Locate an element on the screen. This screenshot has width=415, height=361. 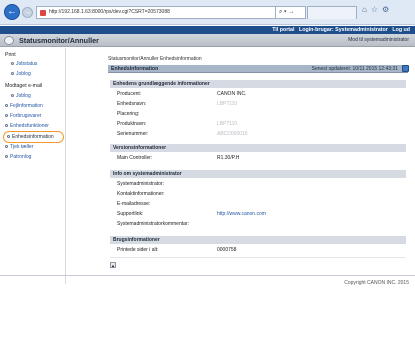
sidebar-item-label: Jobstatus is located at coordinates (27, 64).